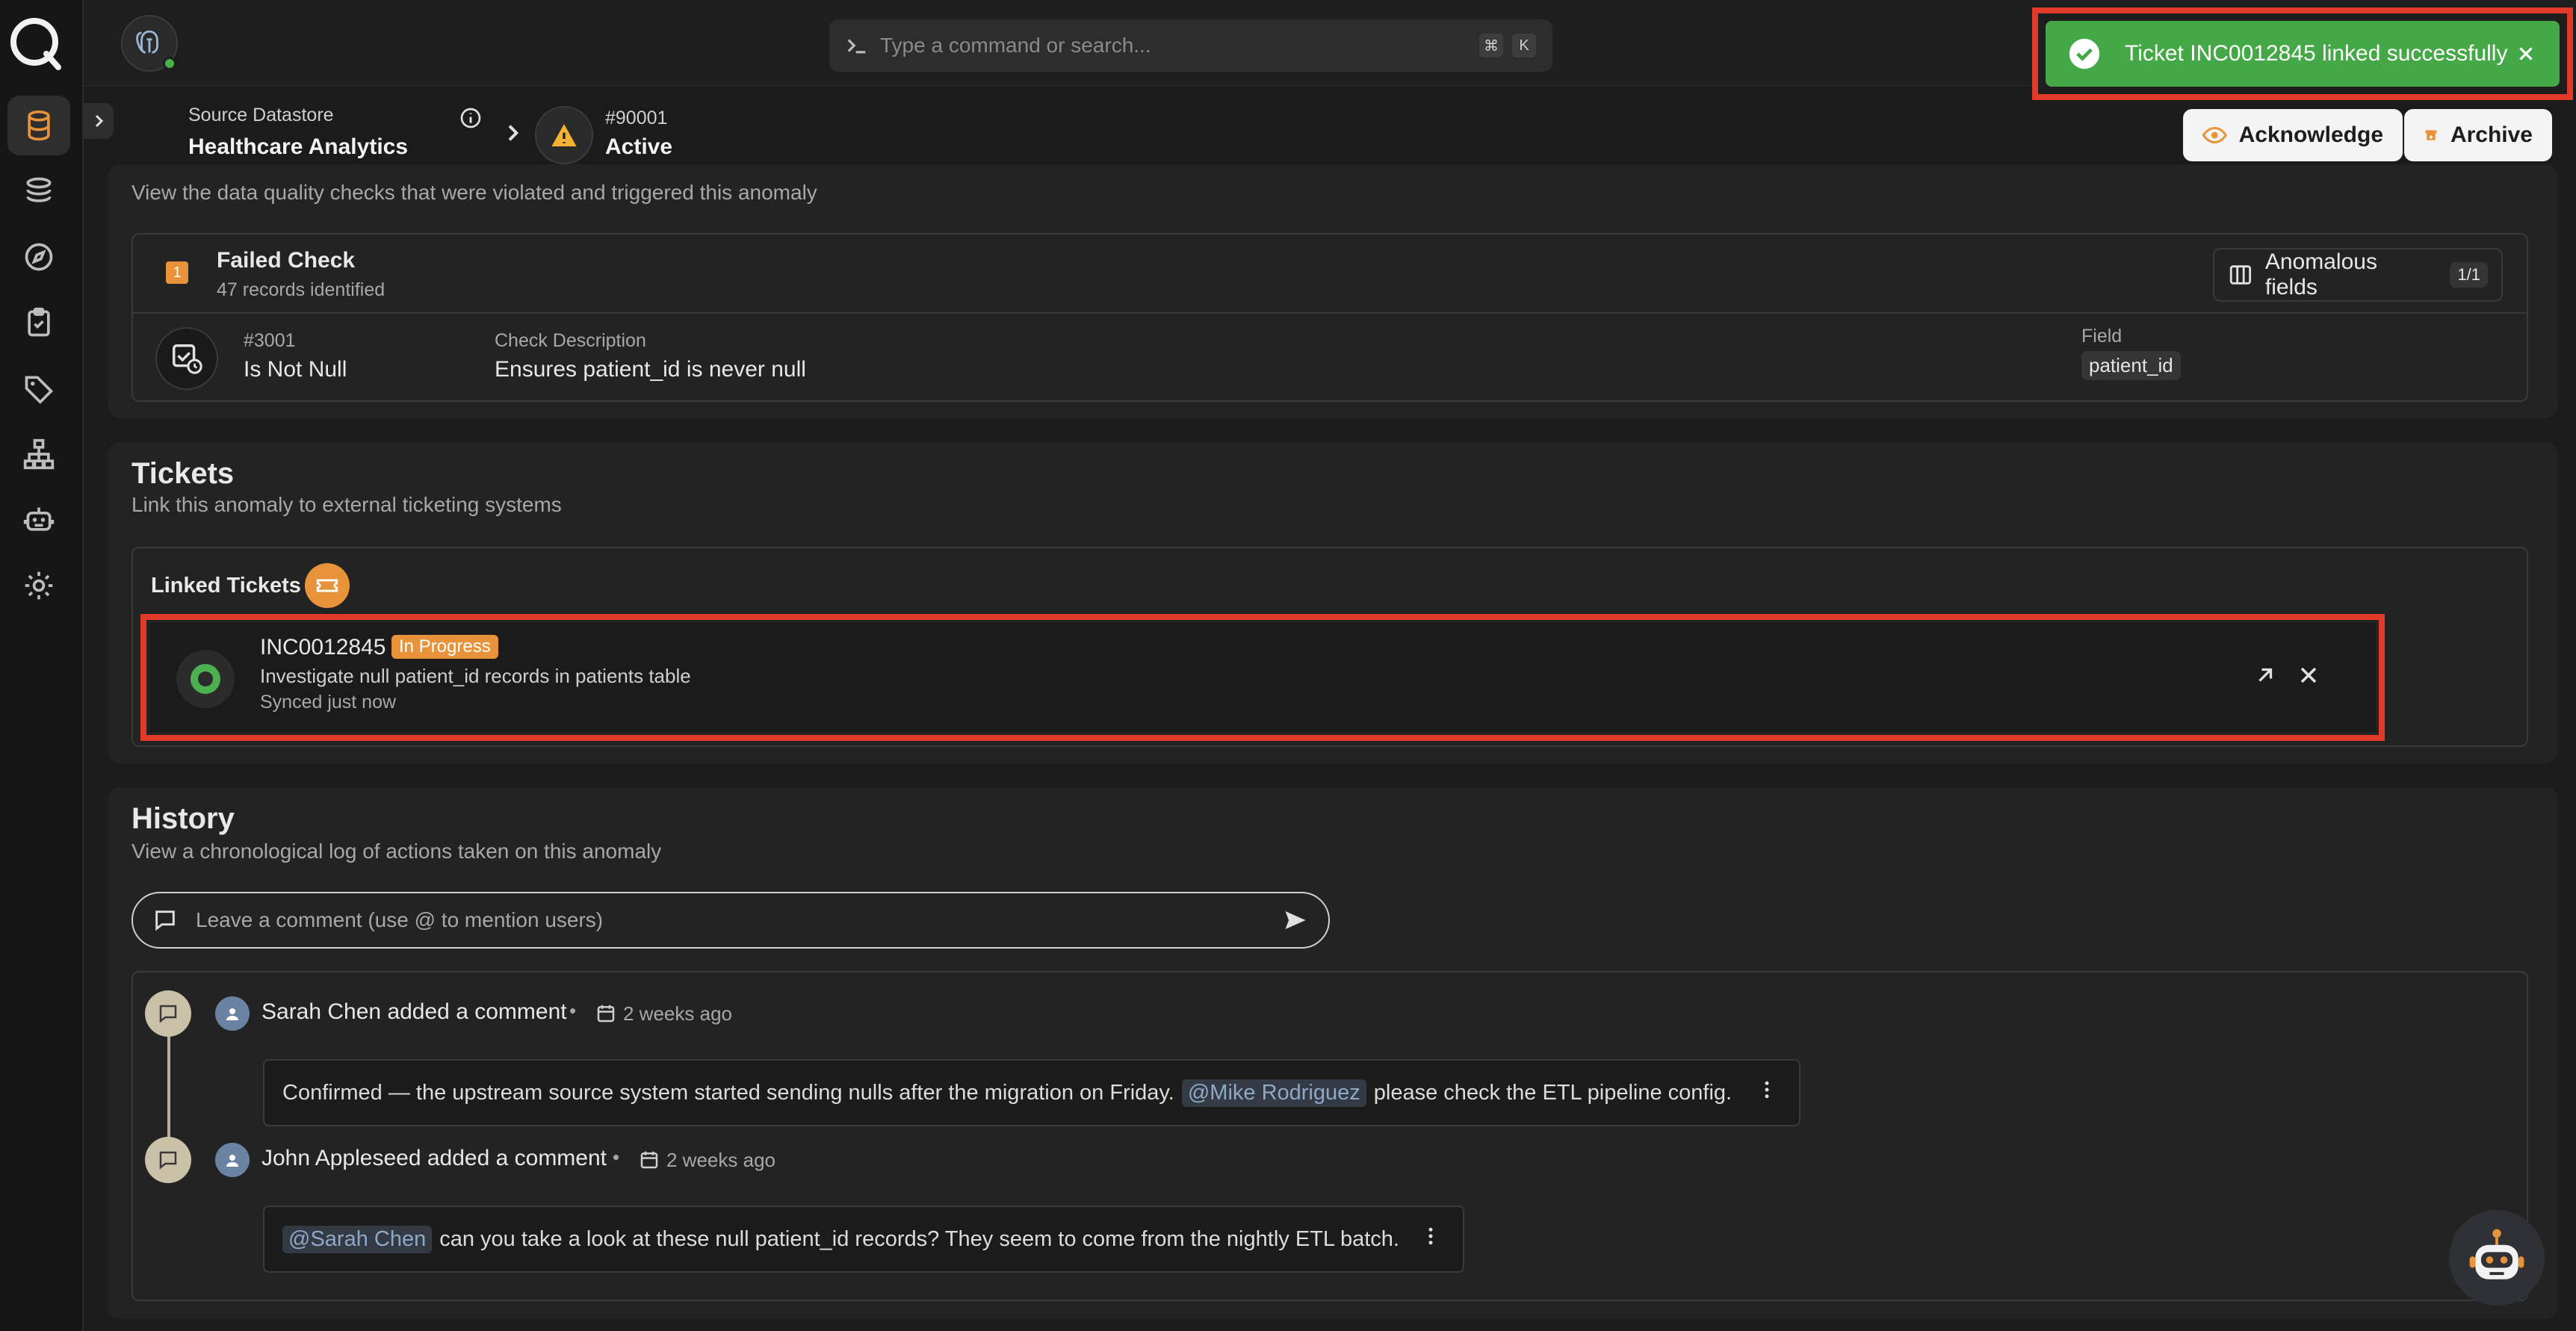 The width and height of the screenshot is (2576, 1331). I want to click on sidebar, so click(42, 665).